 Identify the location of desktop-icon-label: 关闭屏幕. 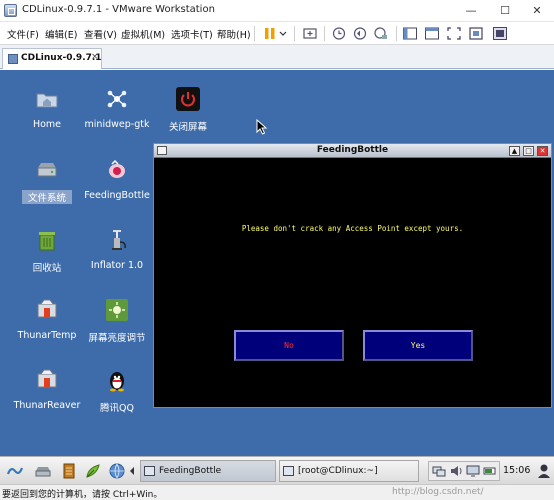
(187, 127).